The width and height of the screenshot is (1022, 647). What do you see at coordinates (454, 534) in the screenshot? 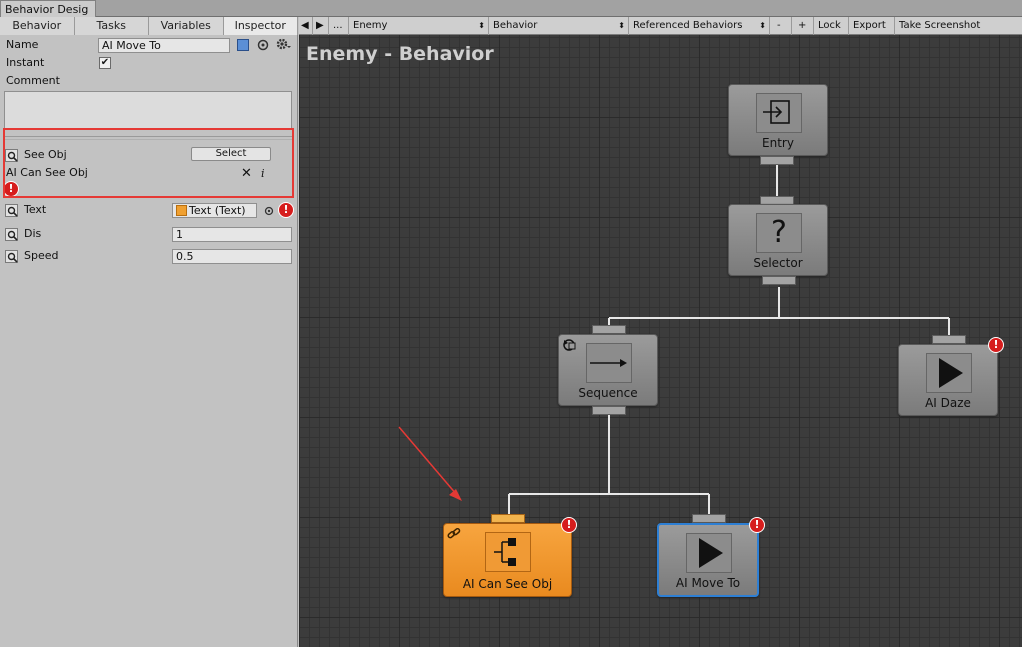
I see `link-icon` at bounding box center [454, 534].